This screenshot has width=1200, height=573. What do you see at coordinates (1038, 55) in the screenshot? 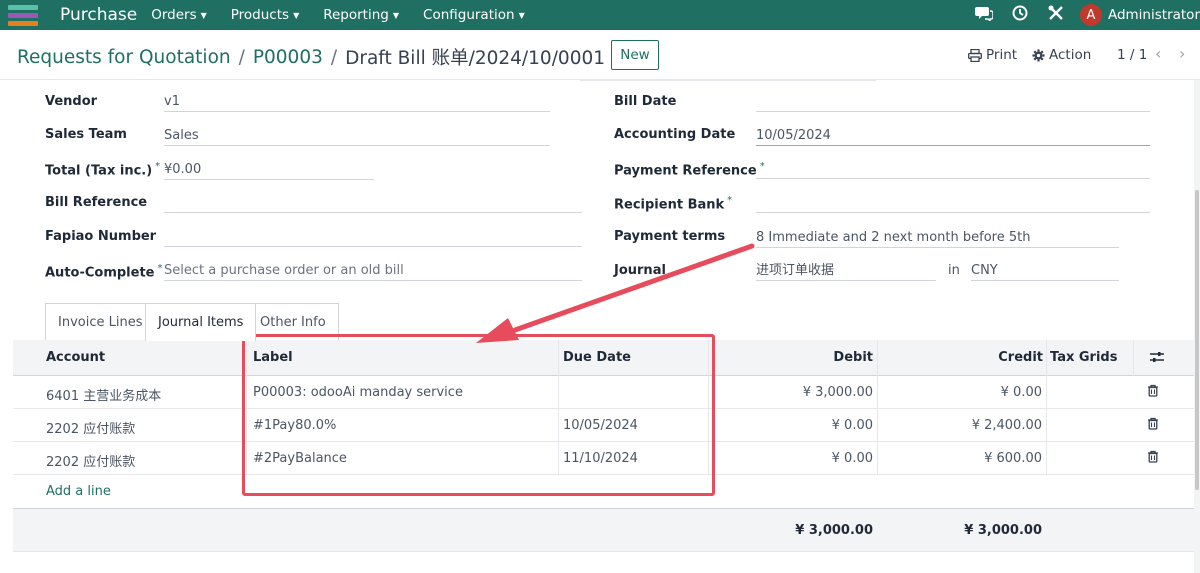
I see `gear-icon` at bounding box center [1038, 55].